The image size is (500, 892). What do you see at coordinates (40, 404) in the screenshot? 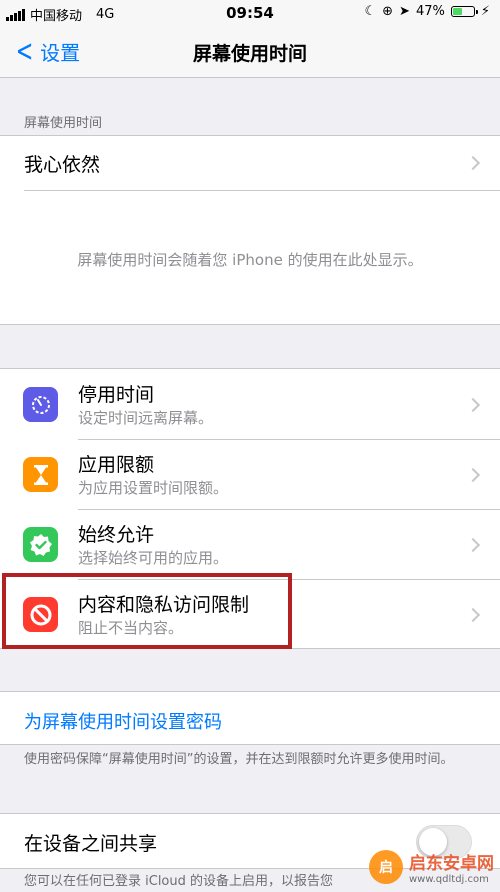
I see `downtime-icon` at bounding box center [40, 404].